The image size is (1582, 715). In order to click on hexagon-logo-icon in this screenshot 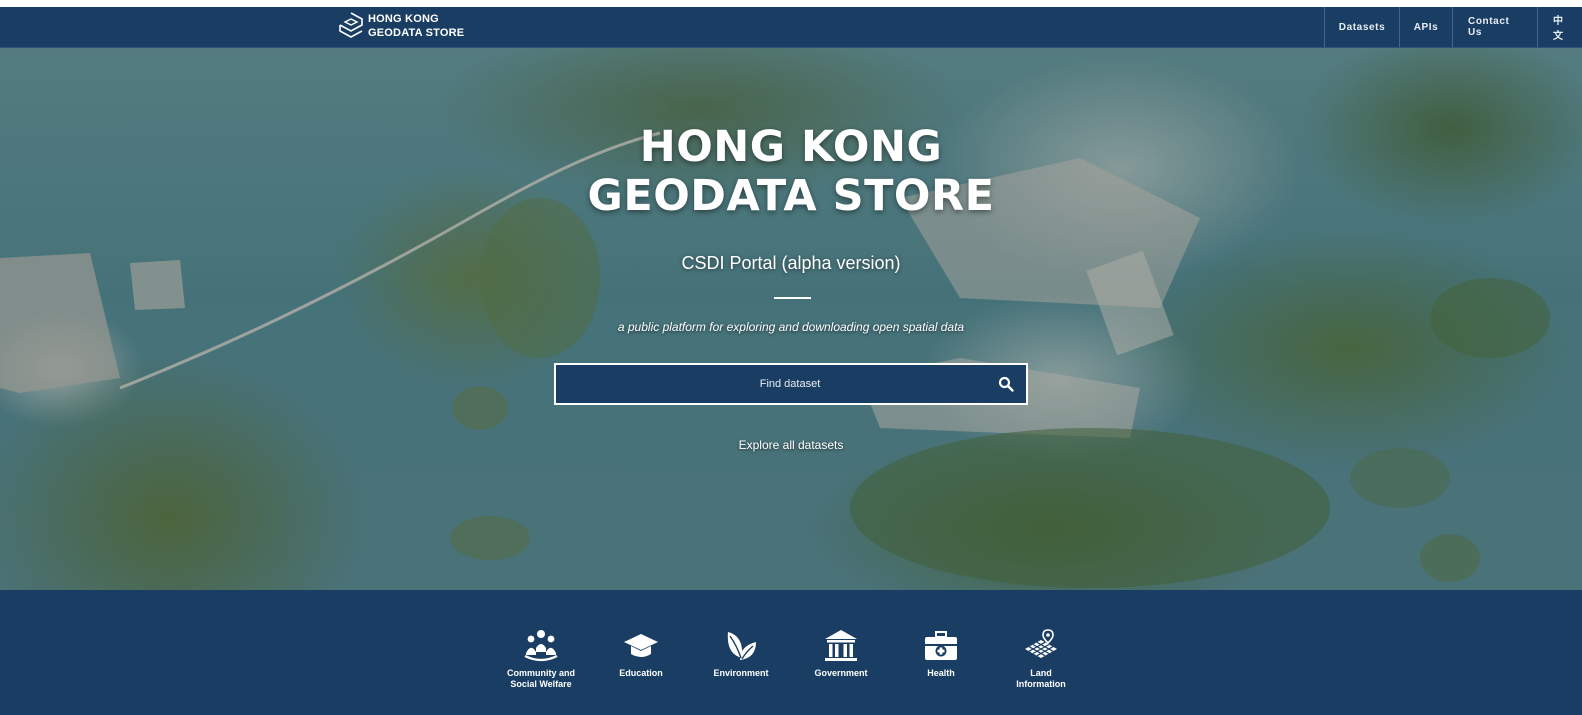, I will do `click(351, 25)`.